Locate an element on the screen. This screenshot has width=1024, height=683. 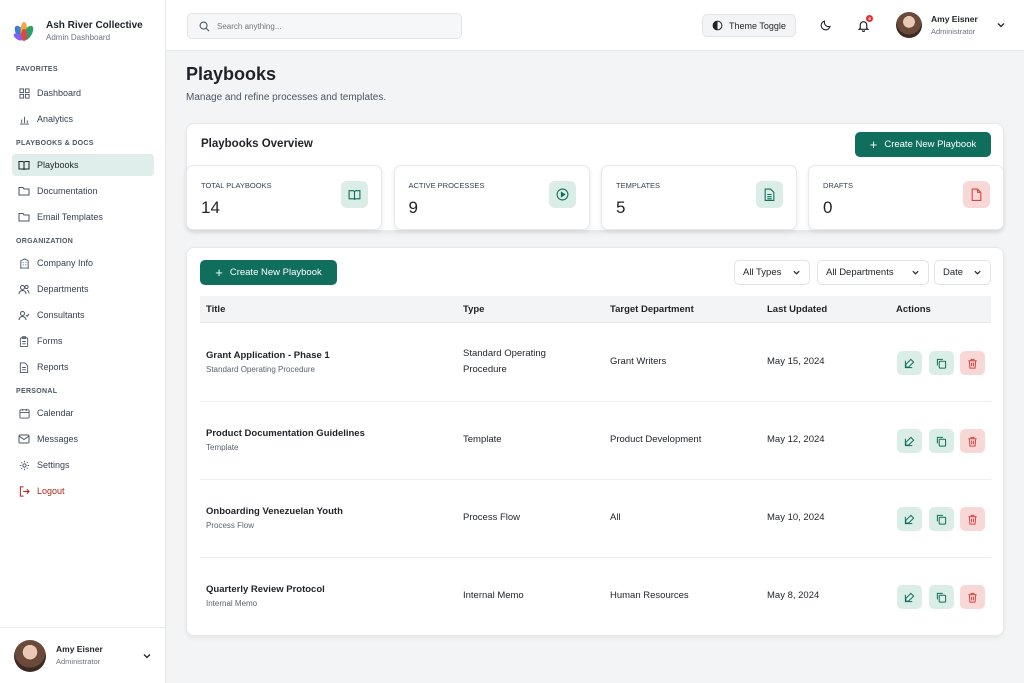
search-bar is located at coordinates (324, 26).